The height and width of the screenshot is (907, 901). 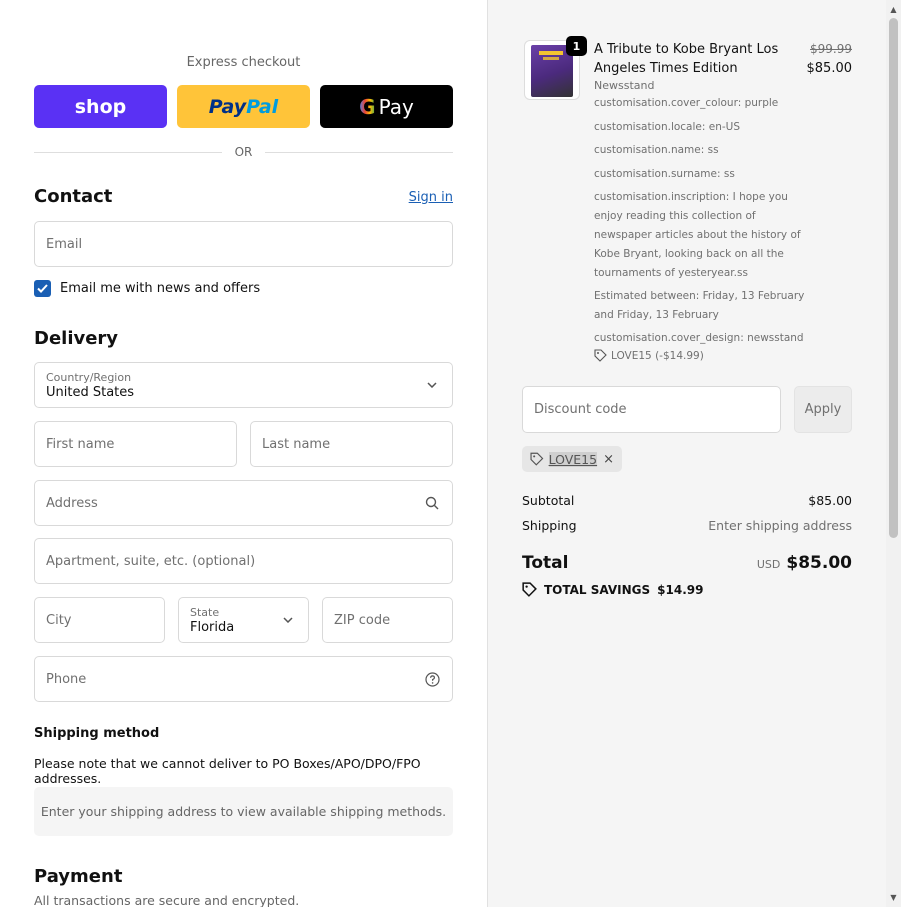 What do you see at coordinates (829, 68) in the screenshot?
I see `product-price: $85.00` at bounding box center [829, 68].